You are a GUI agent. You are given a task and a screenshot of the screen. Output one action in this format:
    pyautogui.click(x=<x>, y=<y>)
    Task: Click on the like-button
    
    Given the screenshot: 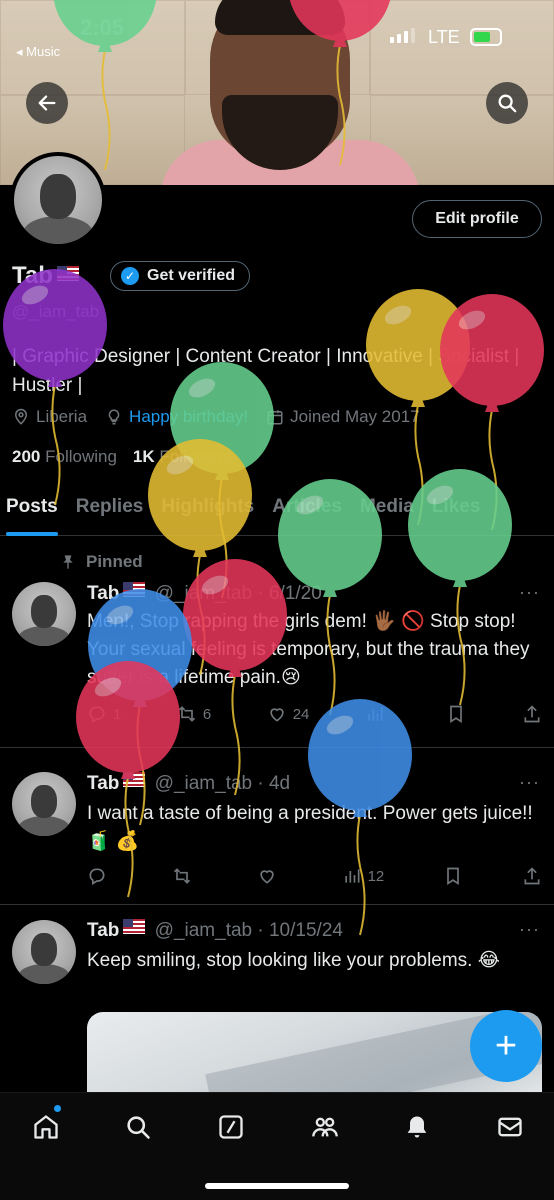 What is the action you would take?
    pyautogui.click(x=270, y=876)
    